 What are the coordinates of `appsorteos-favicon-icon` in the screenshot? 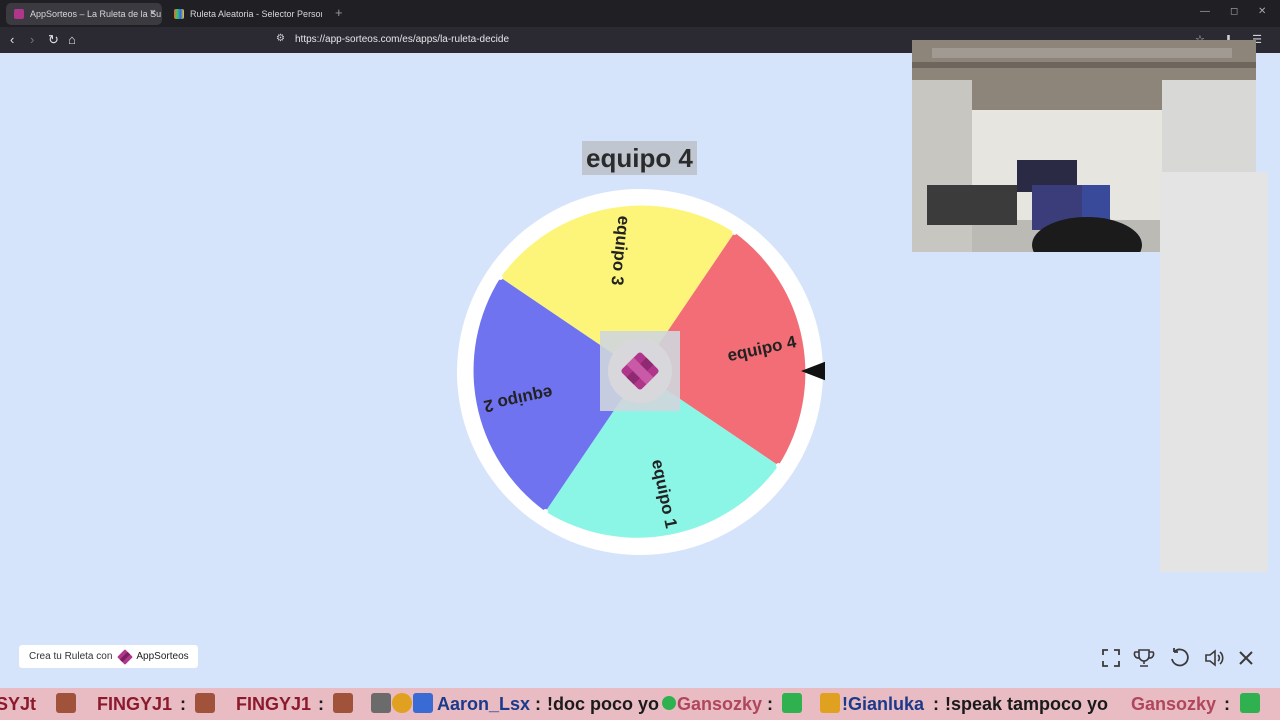 It's located at (19, 14).